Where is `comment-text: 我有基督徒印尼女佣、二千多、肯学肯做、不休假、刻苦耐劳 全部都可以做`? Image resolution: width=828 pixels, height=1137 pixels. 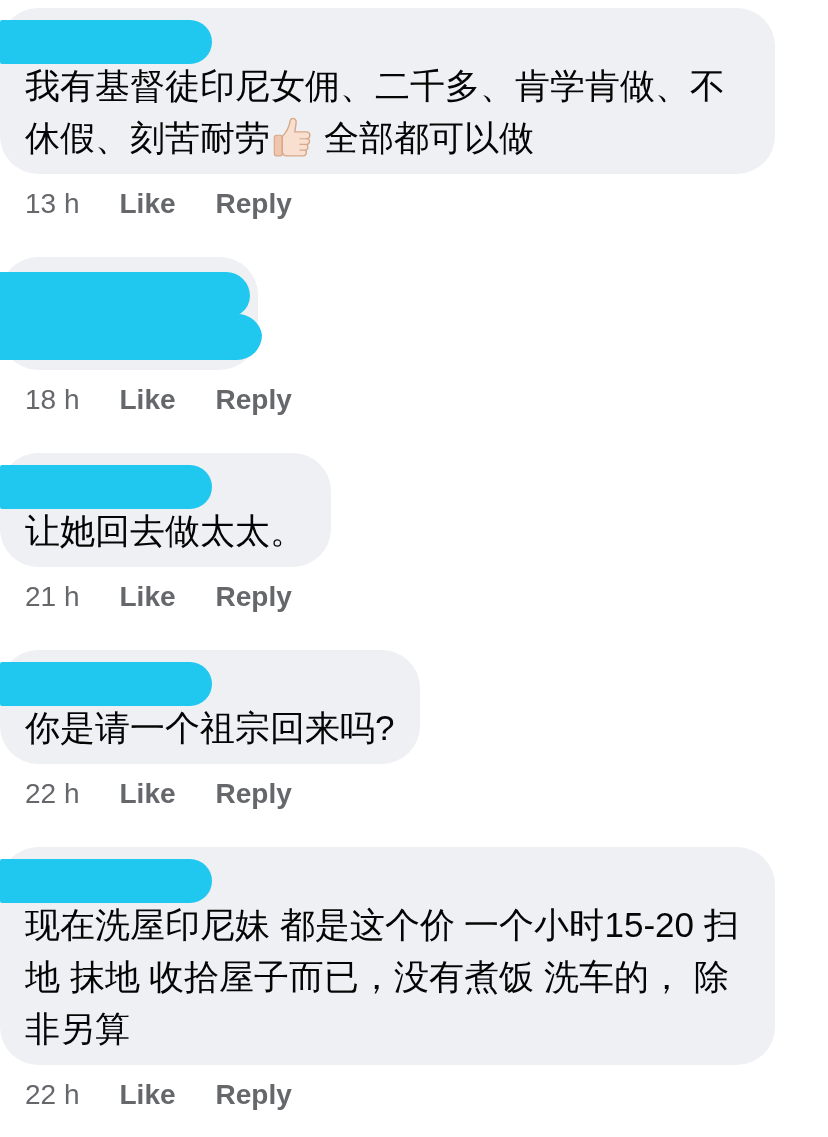
comment-text: 我有基督徒印尼女佣、二千多、肯学肯做、不休假、刻苦耐劳 全部都可以做 is located at coordinates (375, 112).